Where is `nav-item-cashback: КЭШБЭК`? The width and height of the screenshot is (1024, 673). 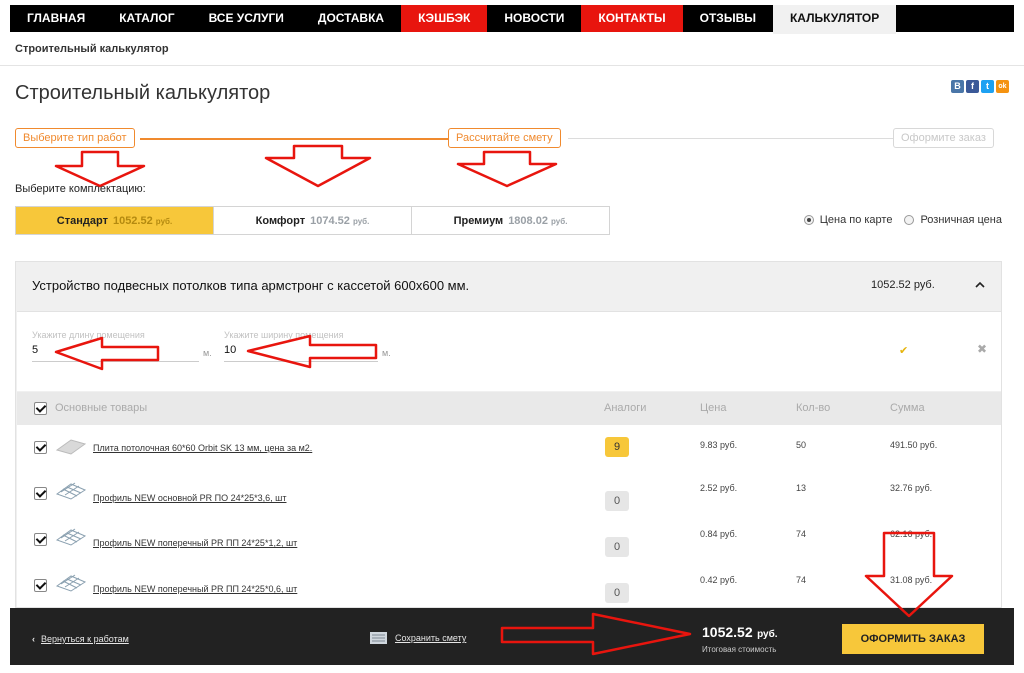 nav-item-cashback: КЭШБЭК is located at coordinates (444, 18).